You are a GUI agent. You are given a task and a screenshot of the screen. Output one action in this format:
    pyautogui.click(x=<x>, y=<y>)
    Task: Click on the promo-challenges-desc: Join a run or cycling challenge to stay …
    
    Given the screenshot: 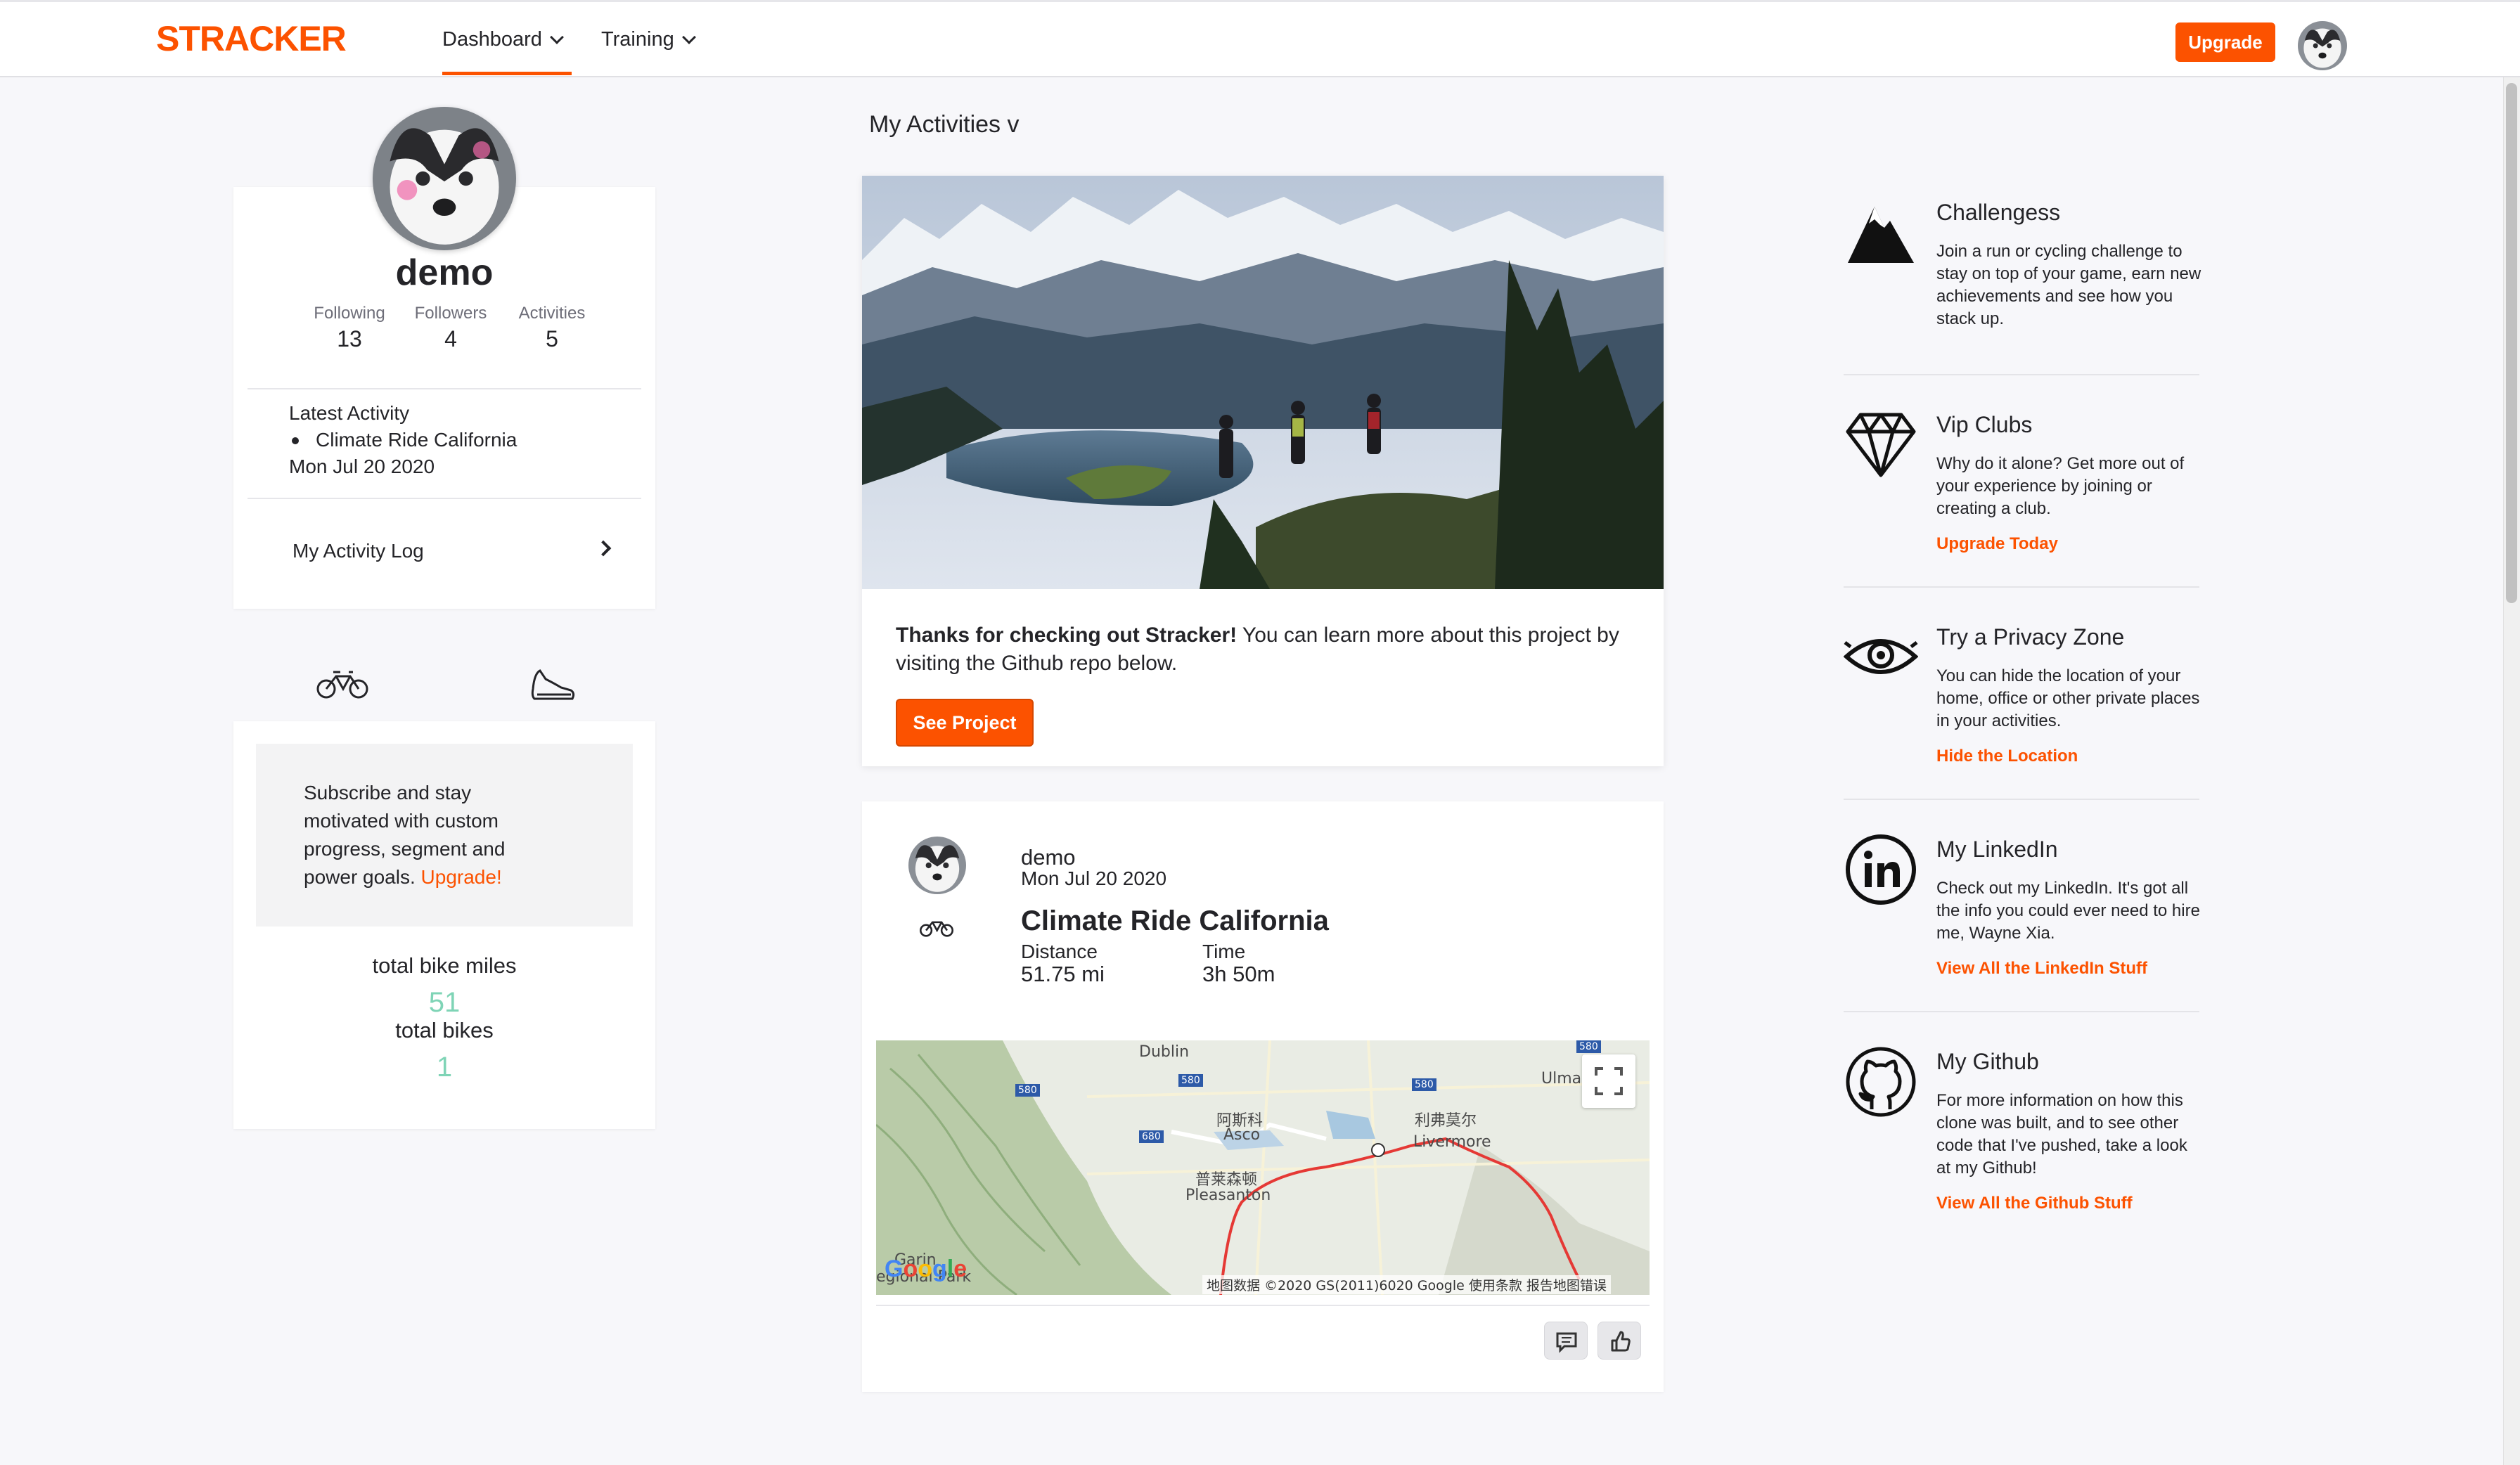 What is the action you would take?
    pyautogui.click(x=2068, y=285)
    